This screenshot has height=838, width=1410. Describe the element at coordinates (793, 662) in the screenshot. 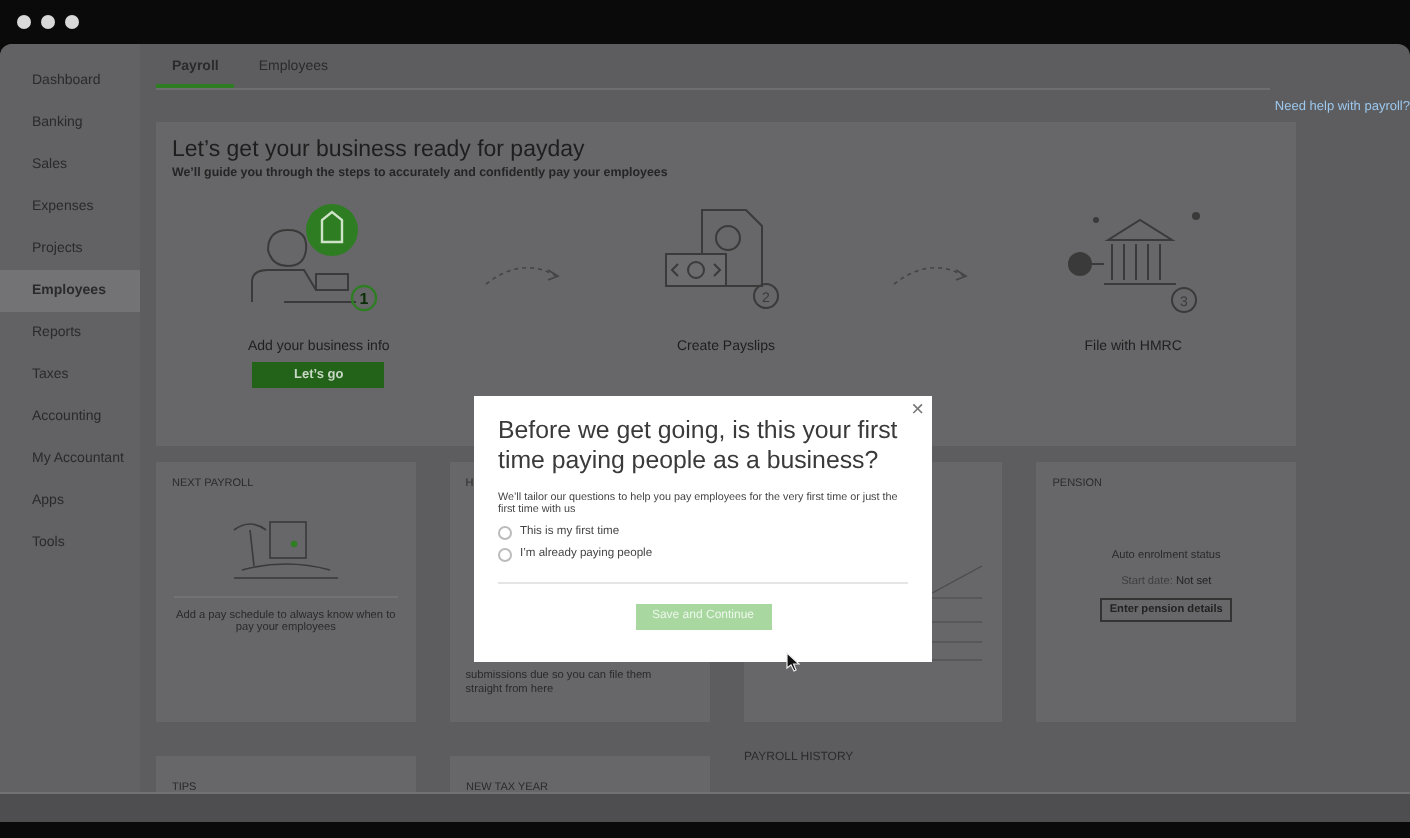

I see `cursor-icon` at that location.